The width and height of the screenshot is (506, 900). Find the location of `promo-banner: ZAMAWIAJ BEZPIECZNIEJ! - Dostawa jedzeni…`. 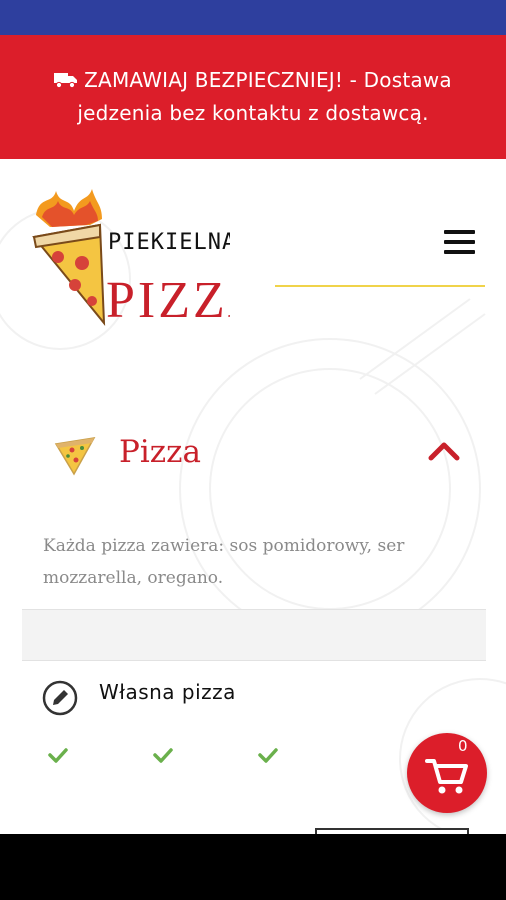

promo-banner: ZAMAWIAJ BEZPIECZNIEJ! - Dostawa jedzeni… is located at coordinates (253, 97).